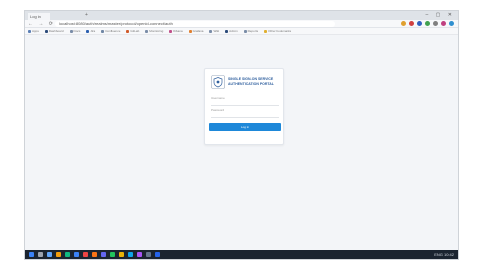 The height and width of the screenshot is (266, 493). I want to click on bookmark-item: Wiki, so click(214, 31).